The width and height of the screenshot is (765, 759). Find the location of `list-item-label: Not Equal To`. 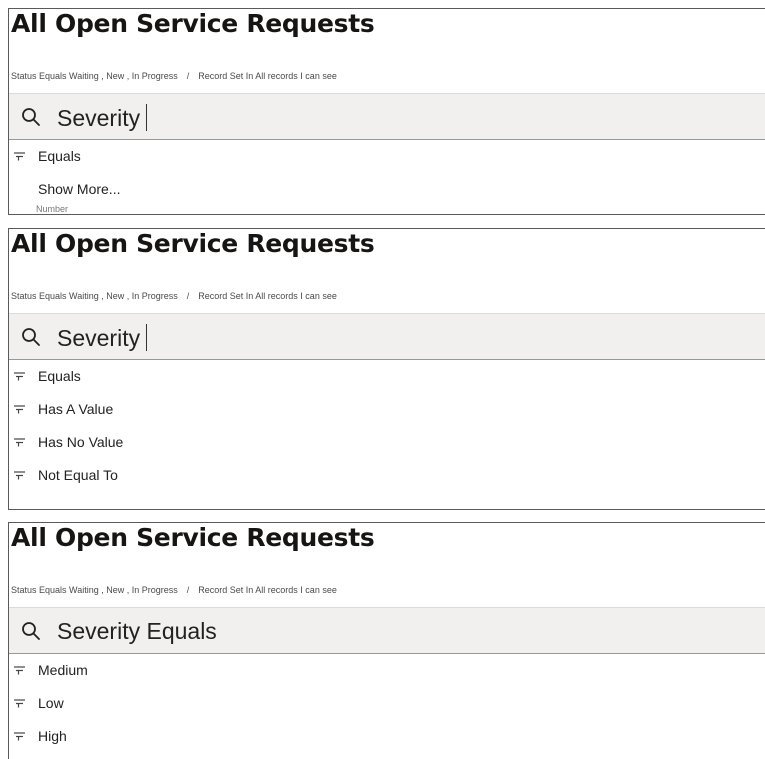

list-item-label: Not Equal To is located at coordinates (78, 475).